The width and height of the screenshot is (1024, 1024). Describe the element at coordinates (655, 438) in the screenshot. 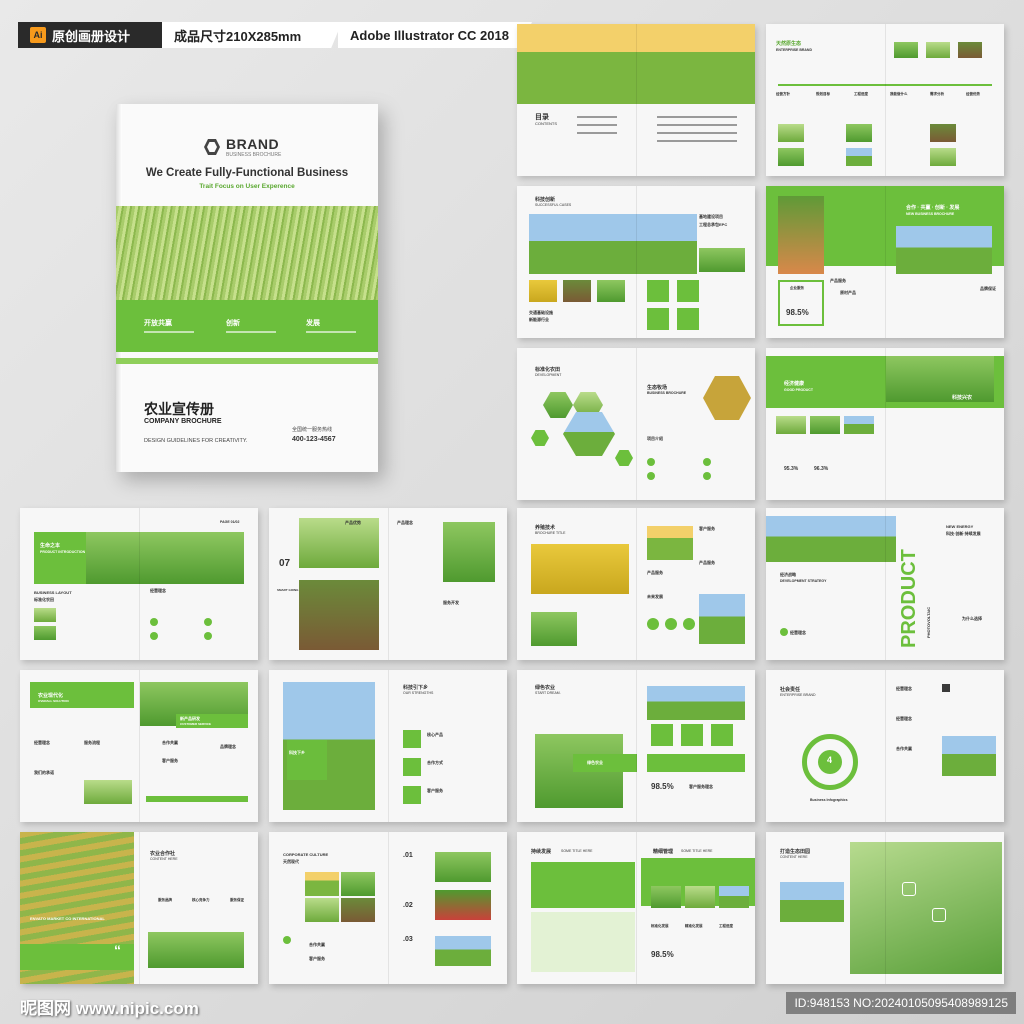

I see `section-heading: 项目介绍` at that location.